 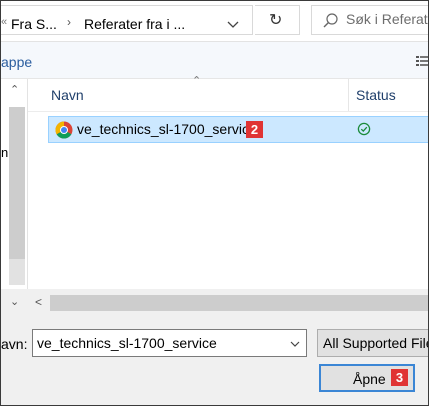 I want to click on open-button-label: Åpne, so click(x=369, y=379).